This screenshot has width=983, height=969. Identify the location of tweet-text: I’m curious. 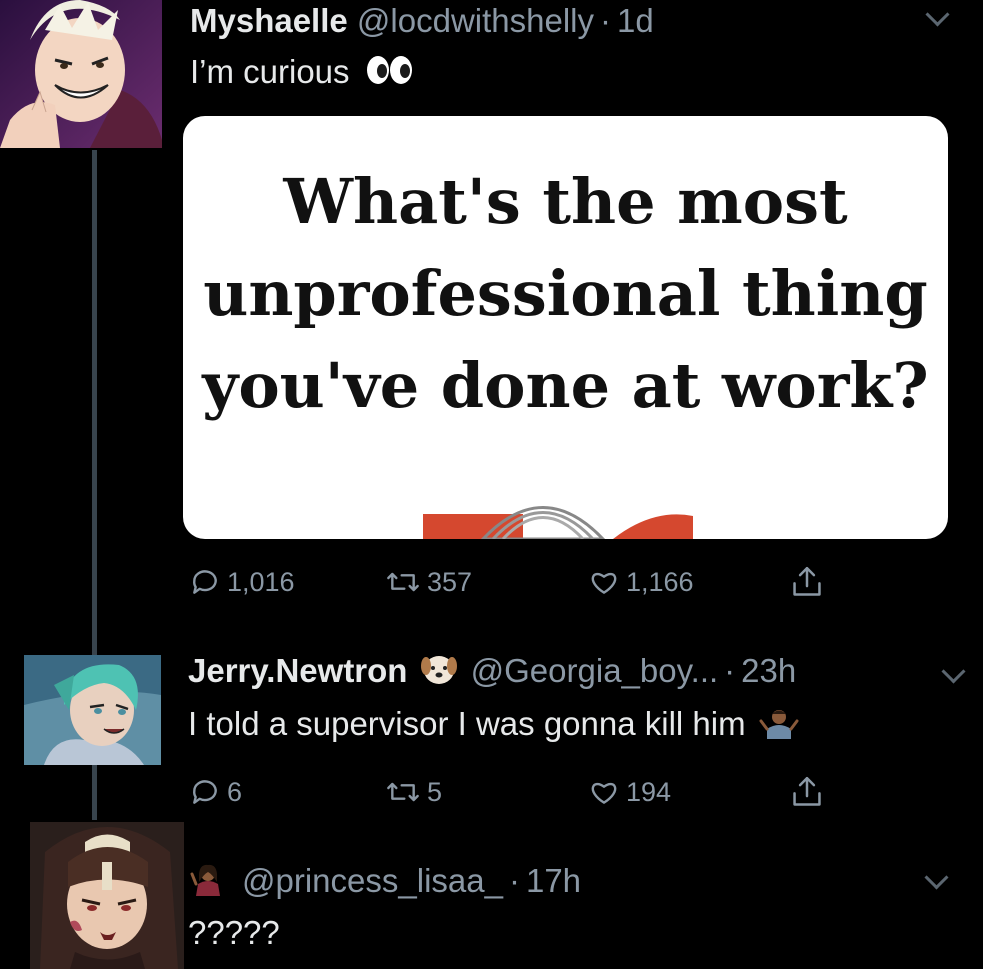
(302, 73).